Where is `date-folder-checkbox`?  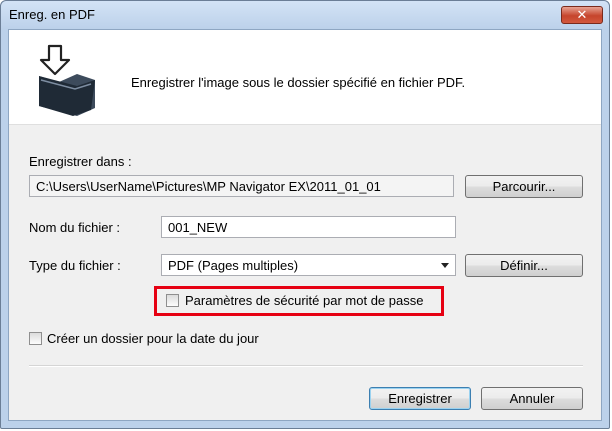 date-folder-checkbox is located at coordinates (35, 338).